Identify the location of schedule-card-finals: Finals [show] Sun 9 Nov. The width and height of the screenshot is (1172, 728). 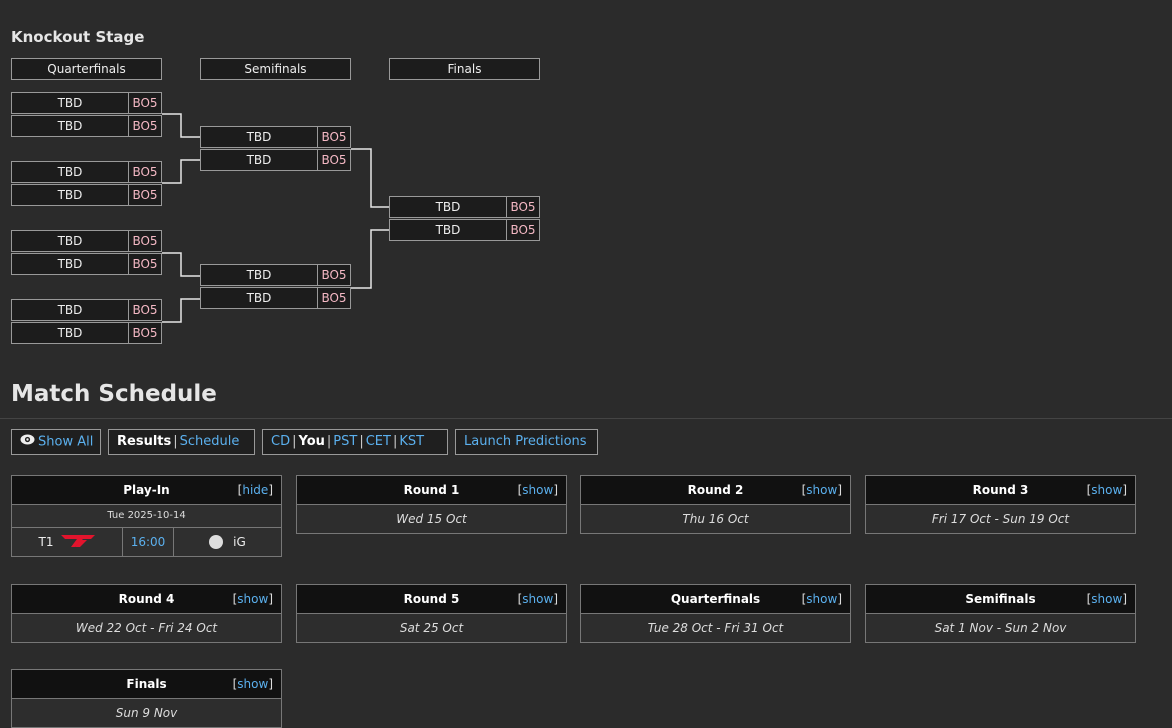
(146, 698).